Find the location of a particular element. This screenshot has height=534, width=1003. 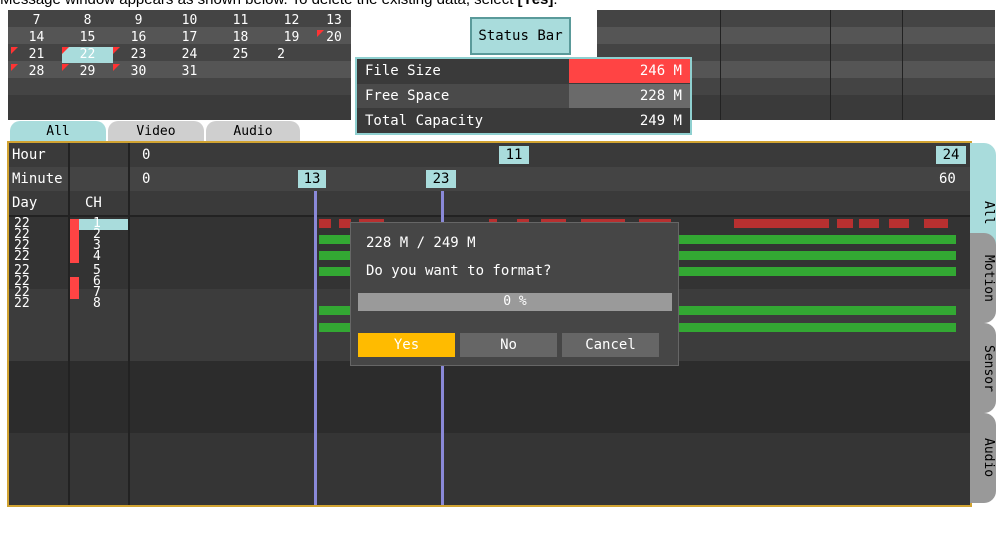

channel-value: 4 is located at coordinates (97, 256).